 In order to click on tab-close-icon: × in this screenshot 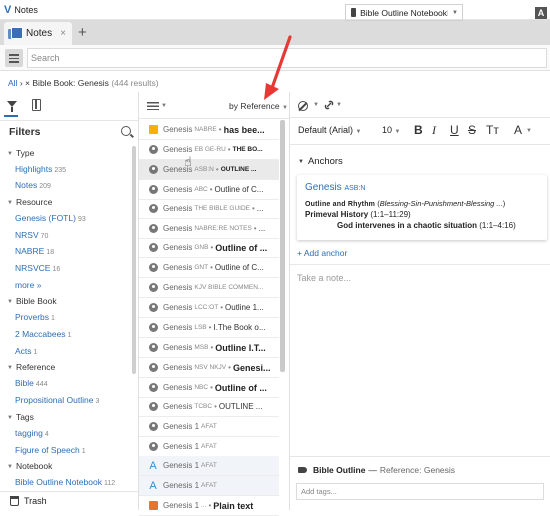, I will do `click(63, 33)`.